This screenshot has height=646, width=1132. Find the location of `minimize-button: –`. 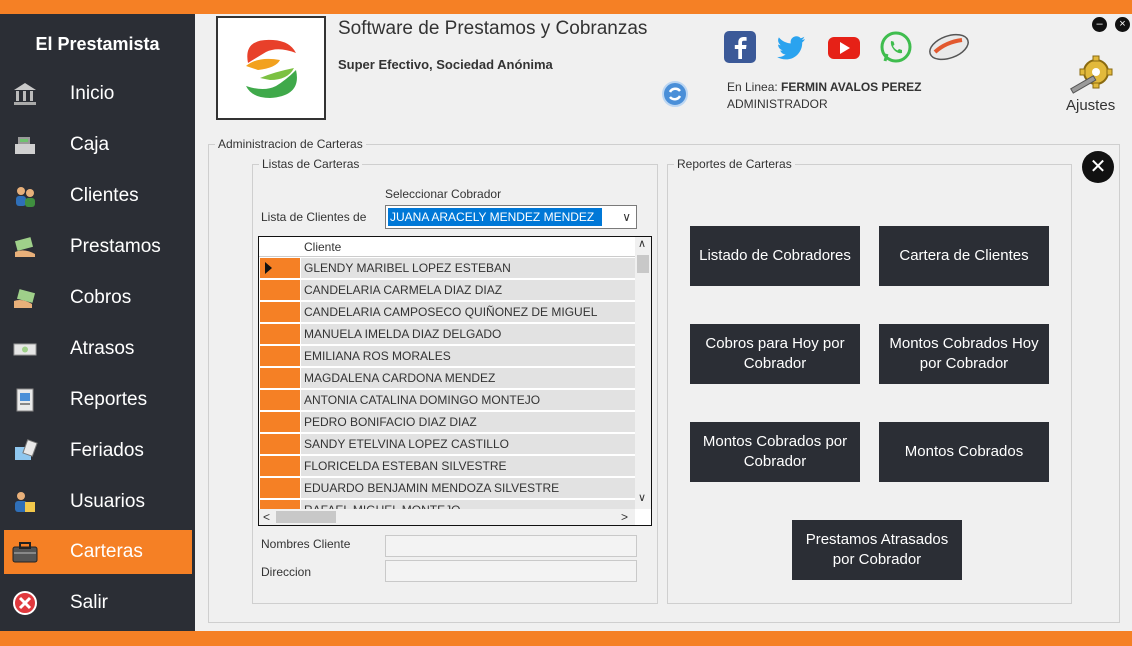

minimize-button: – is located at coordinates (1099, 24).